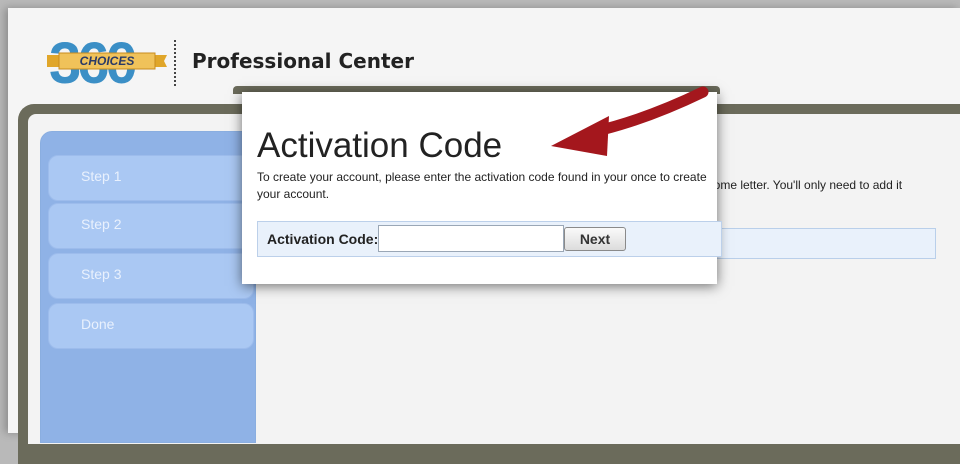  I want to click on dialog-title: Activation Code, so click(380, 145).